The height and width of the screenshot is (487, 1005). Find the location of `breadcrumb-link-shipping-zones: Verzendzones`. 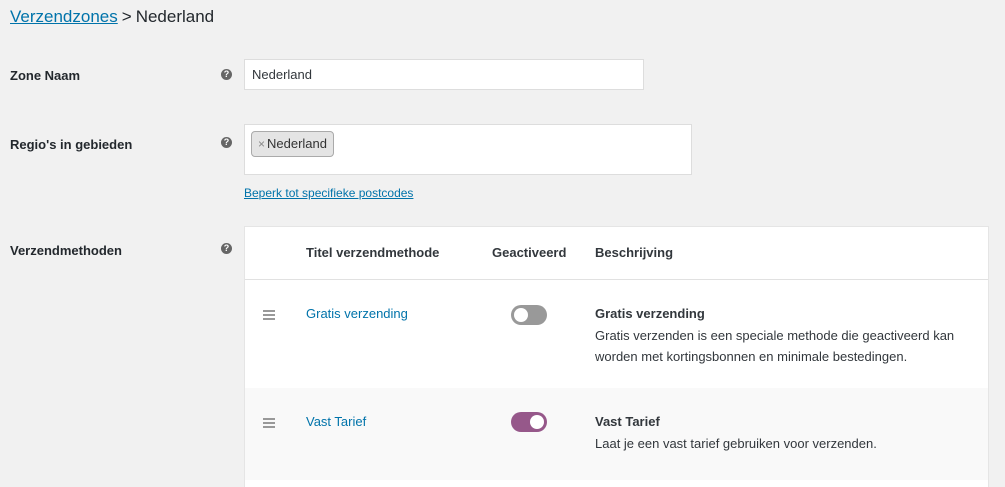

breadcrumb-link-shipping-zones: Verzendzones is located at coordinates (64, 16).